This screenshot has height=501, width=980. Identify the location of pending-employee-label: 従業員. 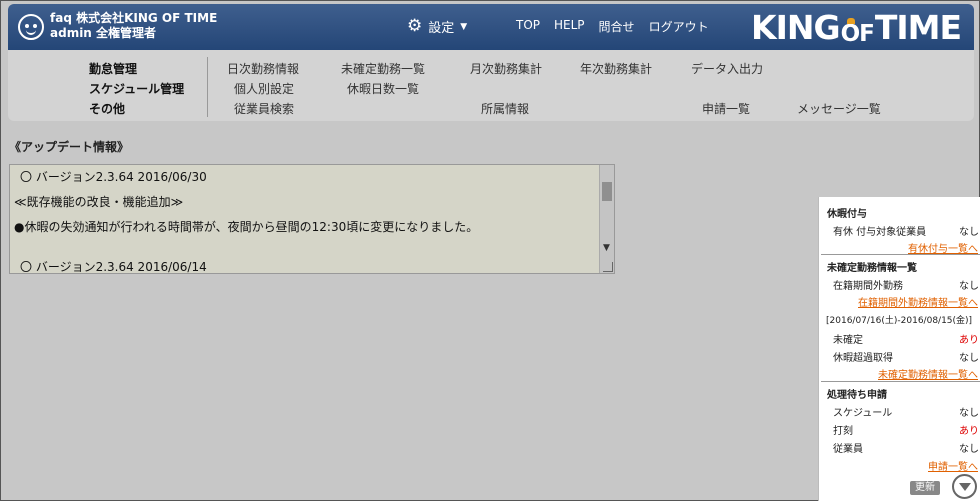
(848, 449).